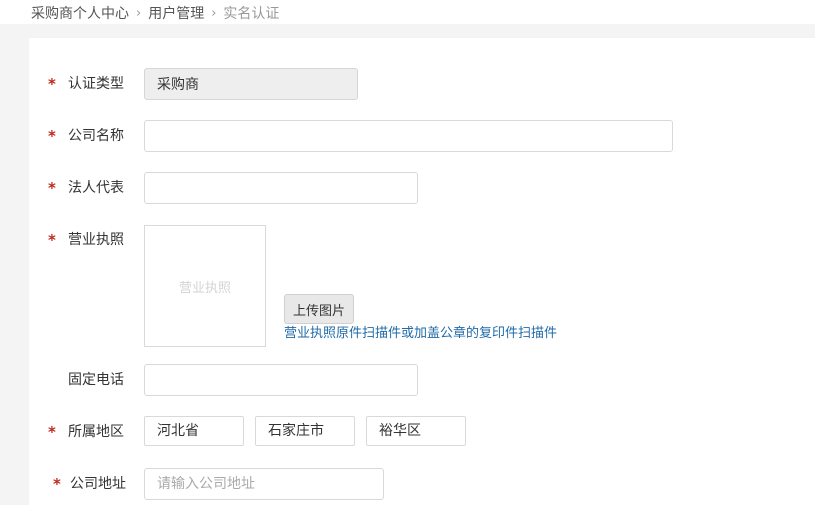 This screenshot has width=815, height=506. I want to click on phone-label: 固定电话, so click(96, 380).